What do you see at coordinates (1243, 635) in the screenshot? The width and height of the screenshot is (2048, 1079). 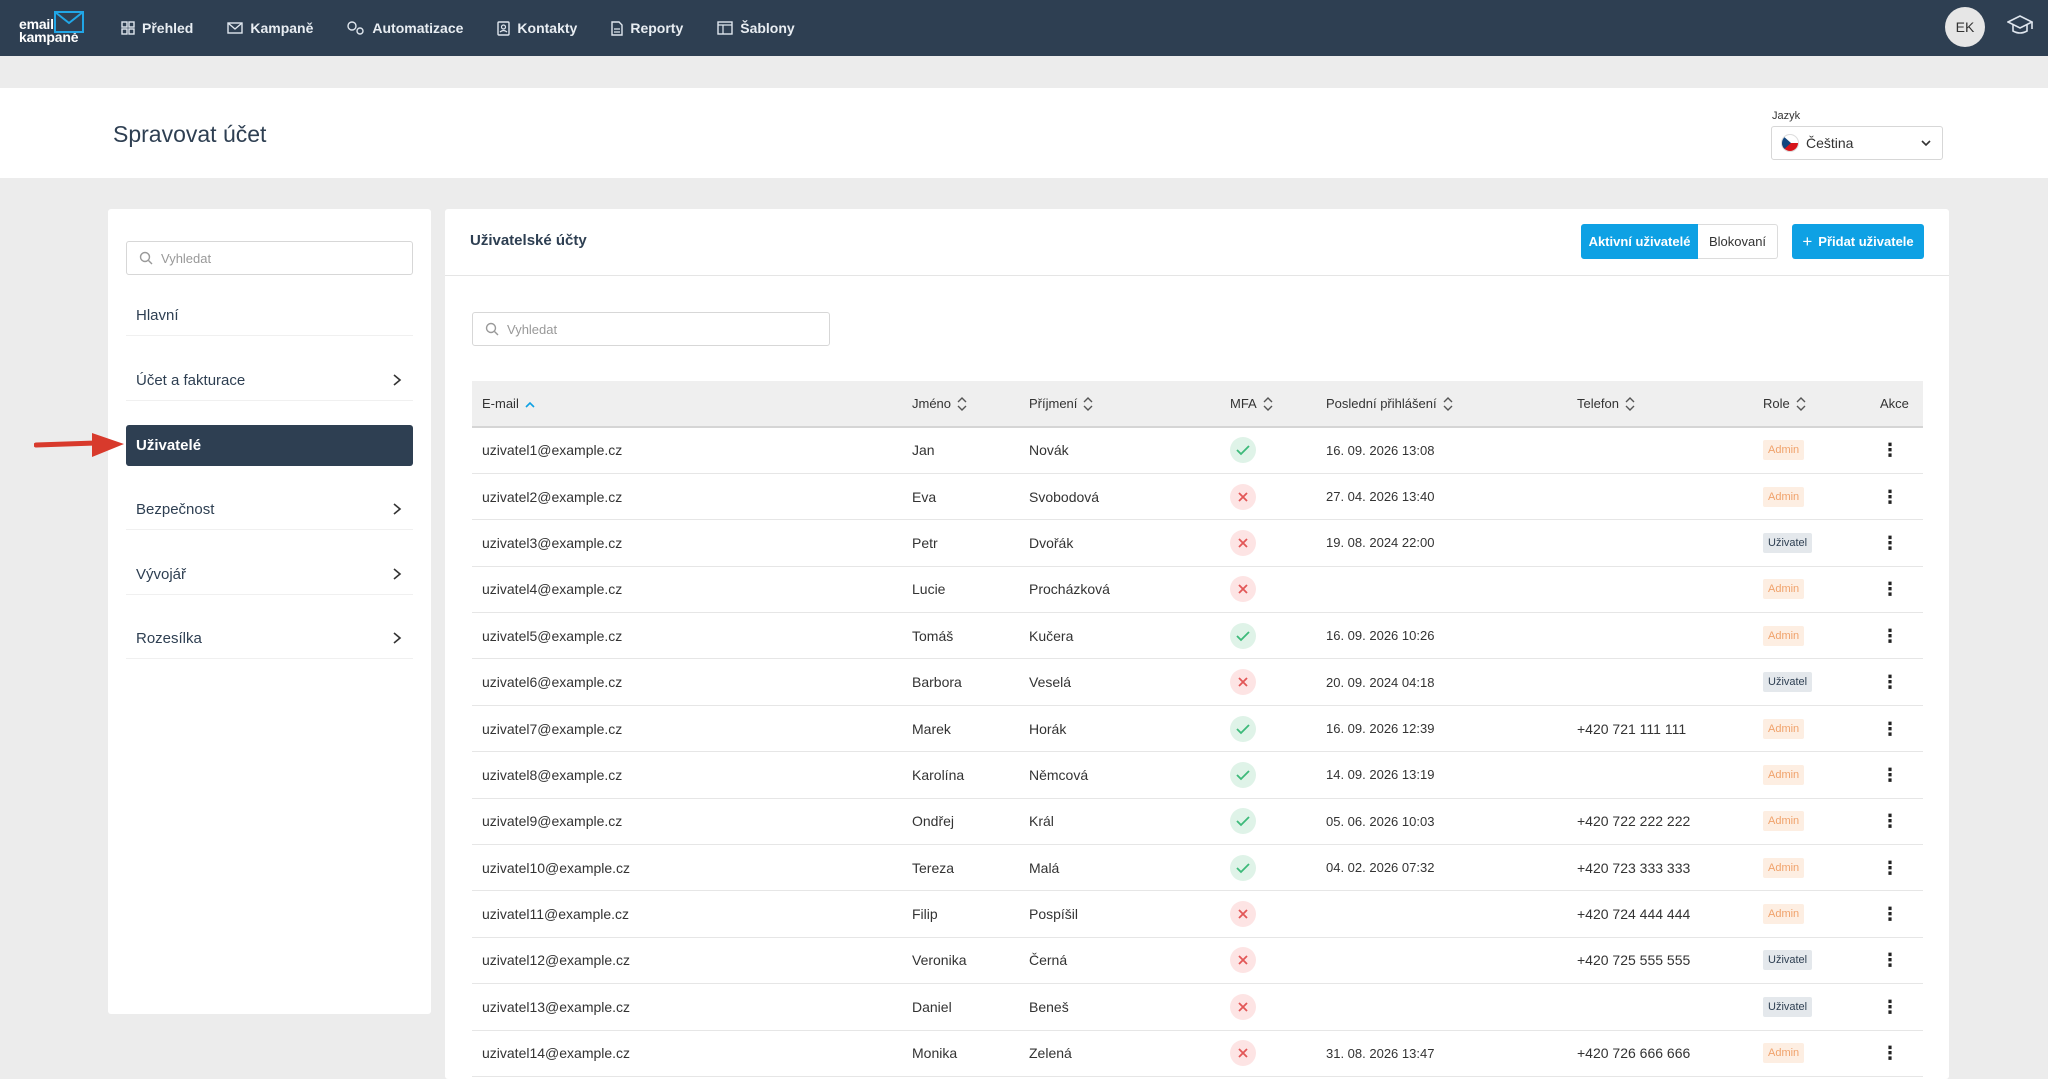 I see `mfa-enabled-check-icon` at bounding box center [1243, 635].